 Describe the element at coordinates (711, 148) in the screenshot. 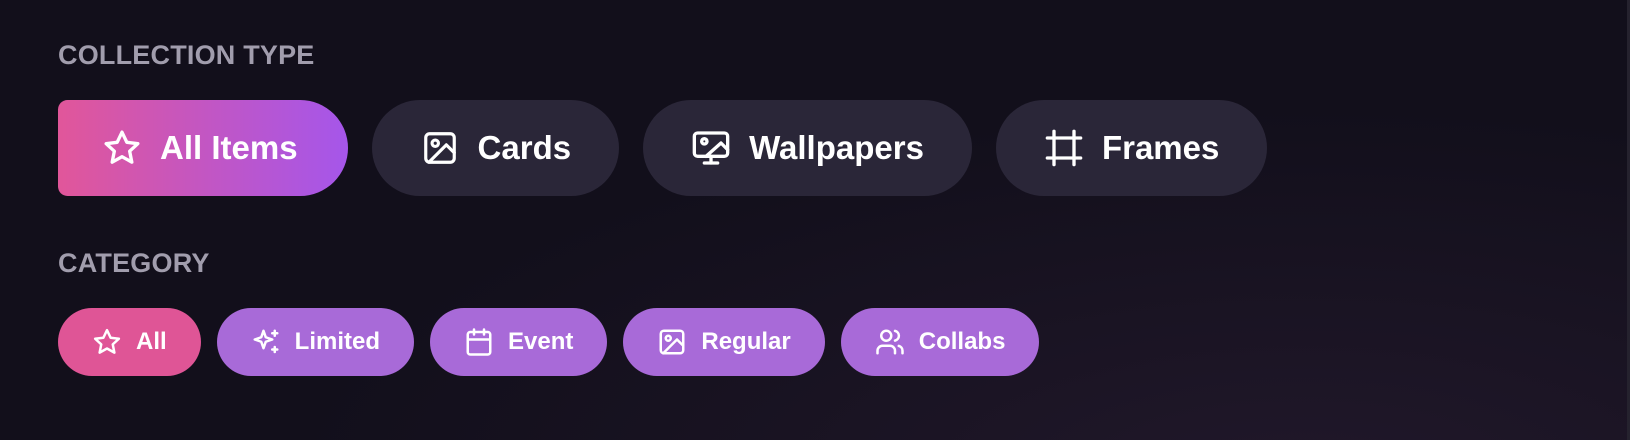

I see `monitor-image-icon` at that location.